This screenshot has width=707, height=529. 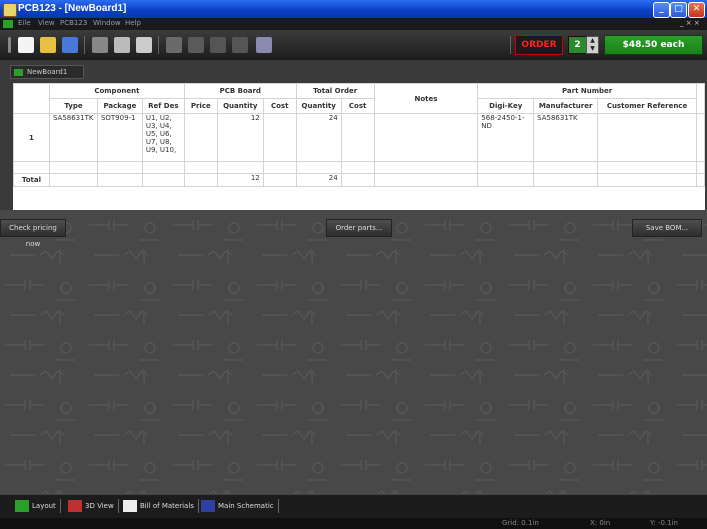 What do you see at coordinates (318, 137) in the screenshot?
I see `cell-total-quantity: 24` at bounding box center [318, 137].